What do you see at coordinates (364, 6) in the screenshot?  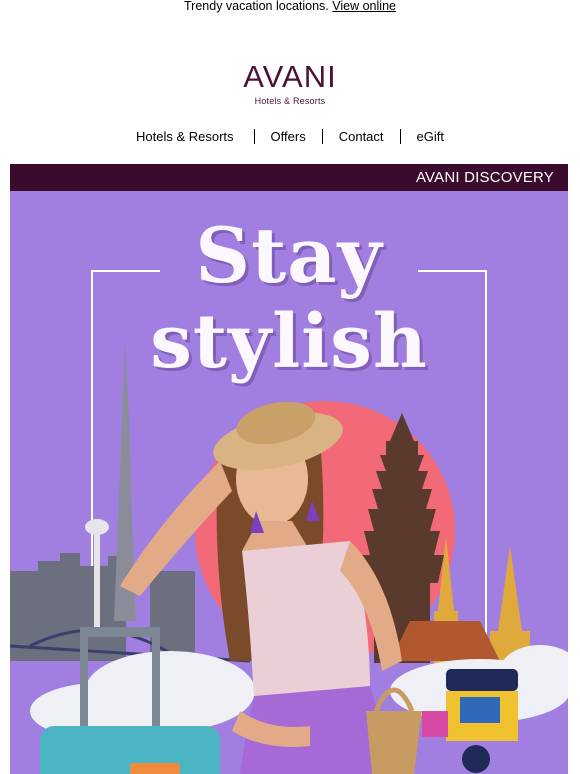 I see `view-online-link: View online` at bounding box center [364, 6].